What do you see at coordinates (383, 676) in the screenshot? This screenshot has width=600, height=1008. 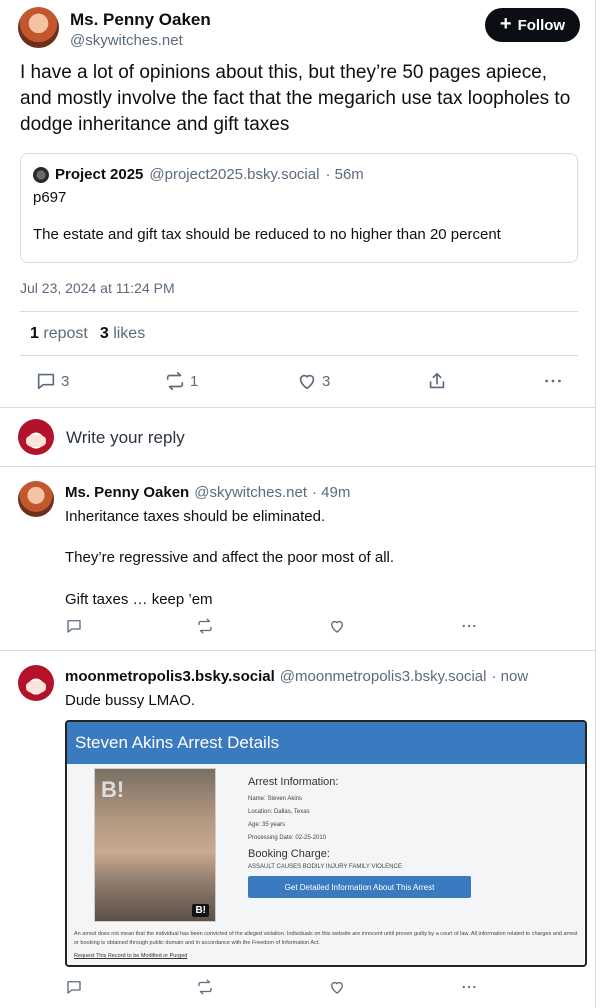 I see `reply-author-handle: @moonmetropolis3.bsky.social` at bounding box center [383, 676].